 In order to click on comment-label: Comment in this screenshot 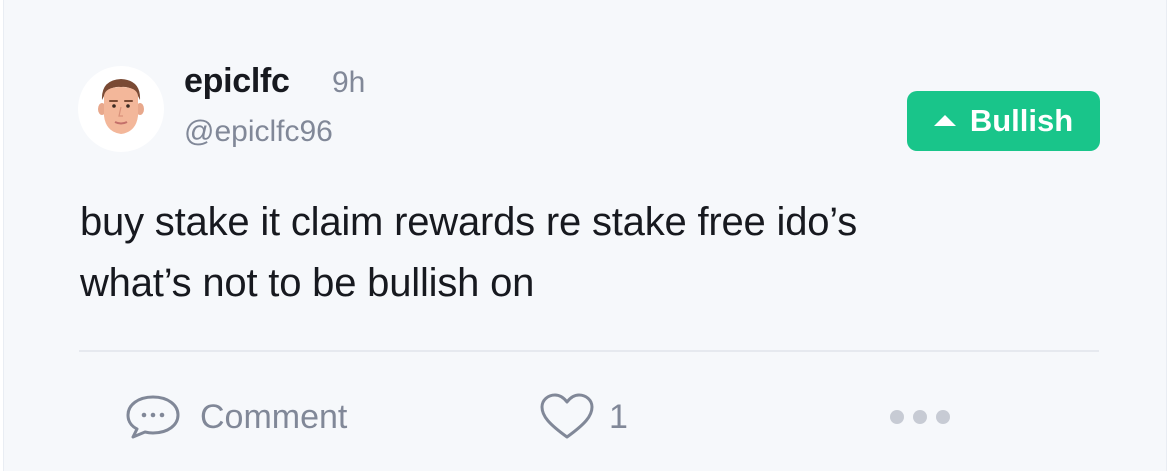, I will do `click(274, 416)`.